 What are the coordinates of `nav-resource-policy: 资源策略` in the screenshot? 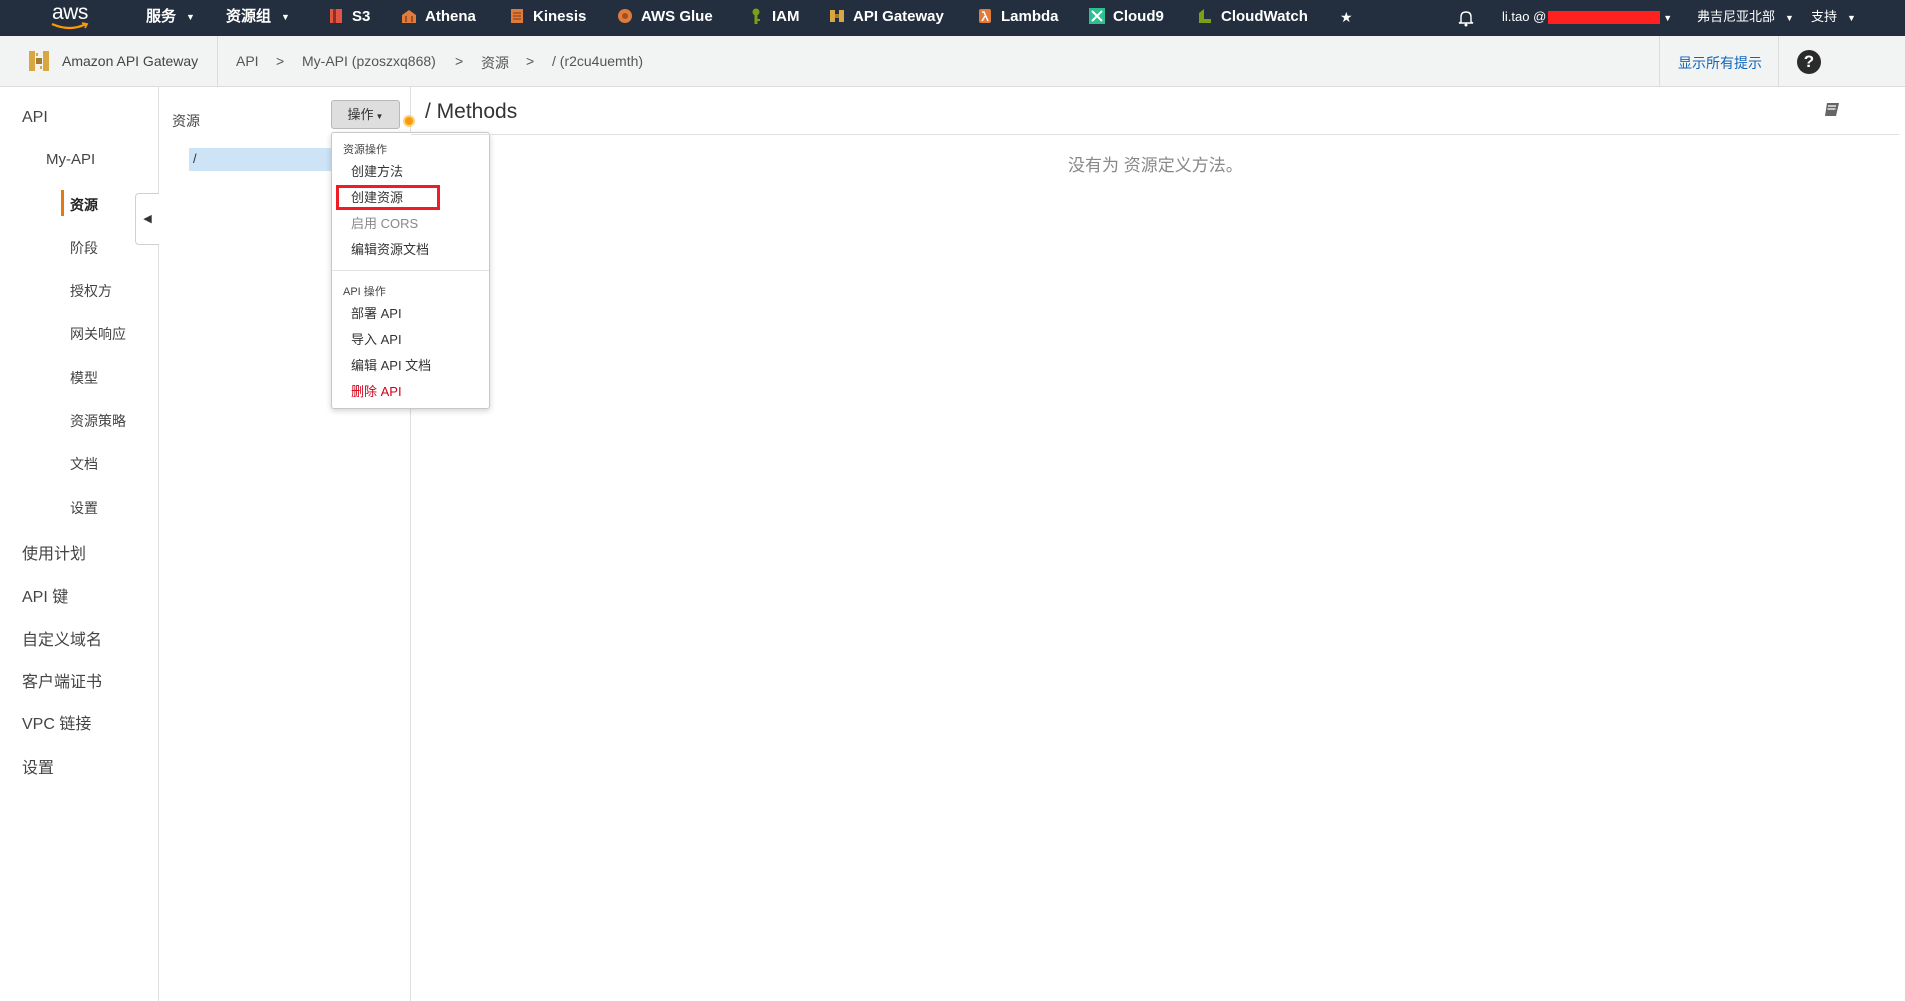 It's located at (98, 421).